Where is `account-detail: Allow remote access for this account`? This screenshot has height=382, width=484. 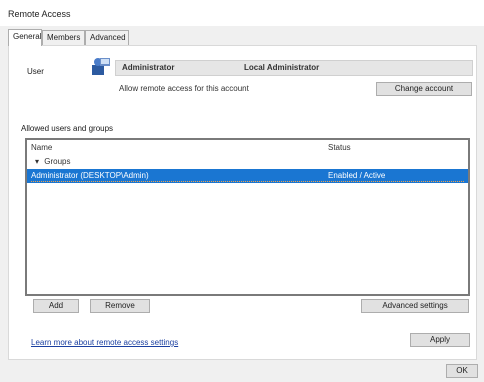 account-detail: Allow remote access for this account is located at coordinates (184, 88).